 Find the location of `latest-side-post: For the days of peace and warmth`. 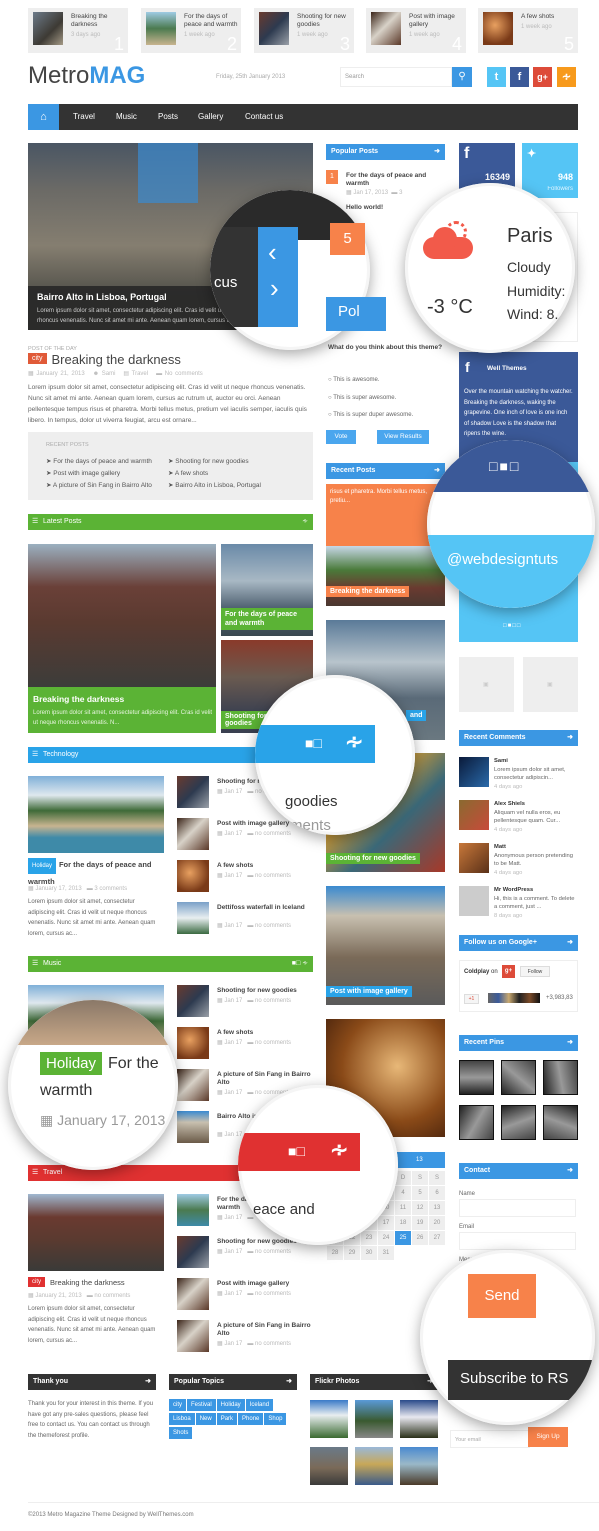

latest-side-post: For the days of peace and warmth is located at coordinates (267, 590).